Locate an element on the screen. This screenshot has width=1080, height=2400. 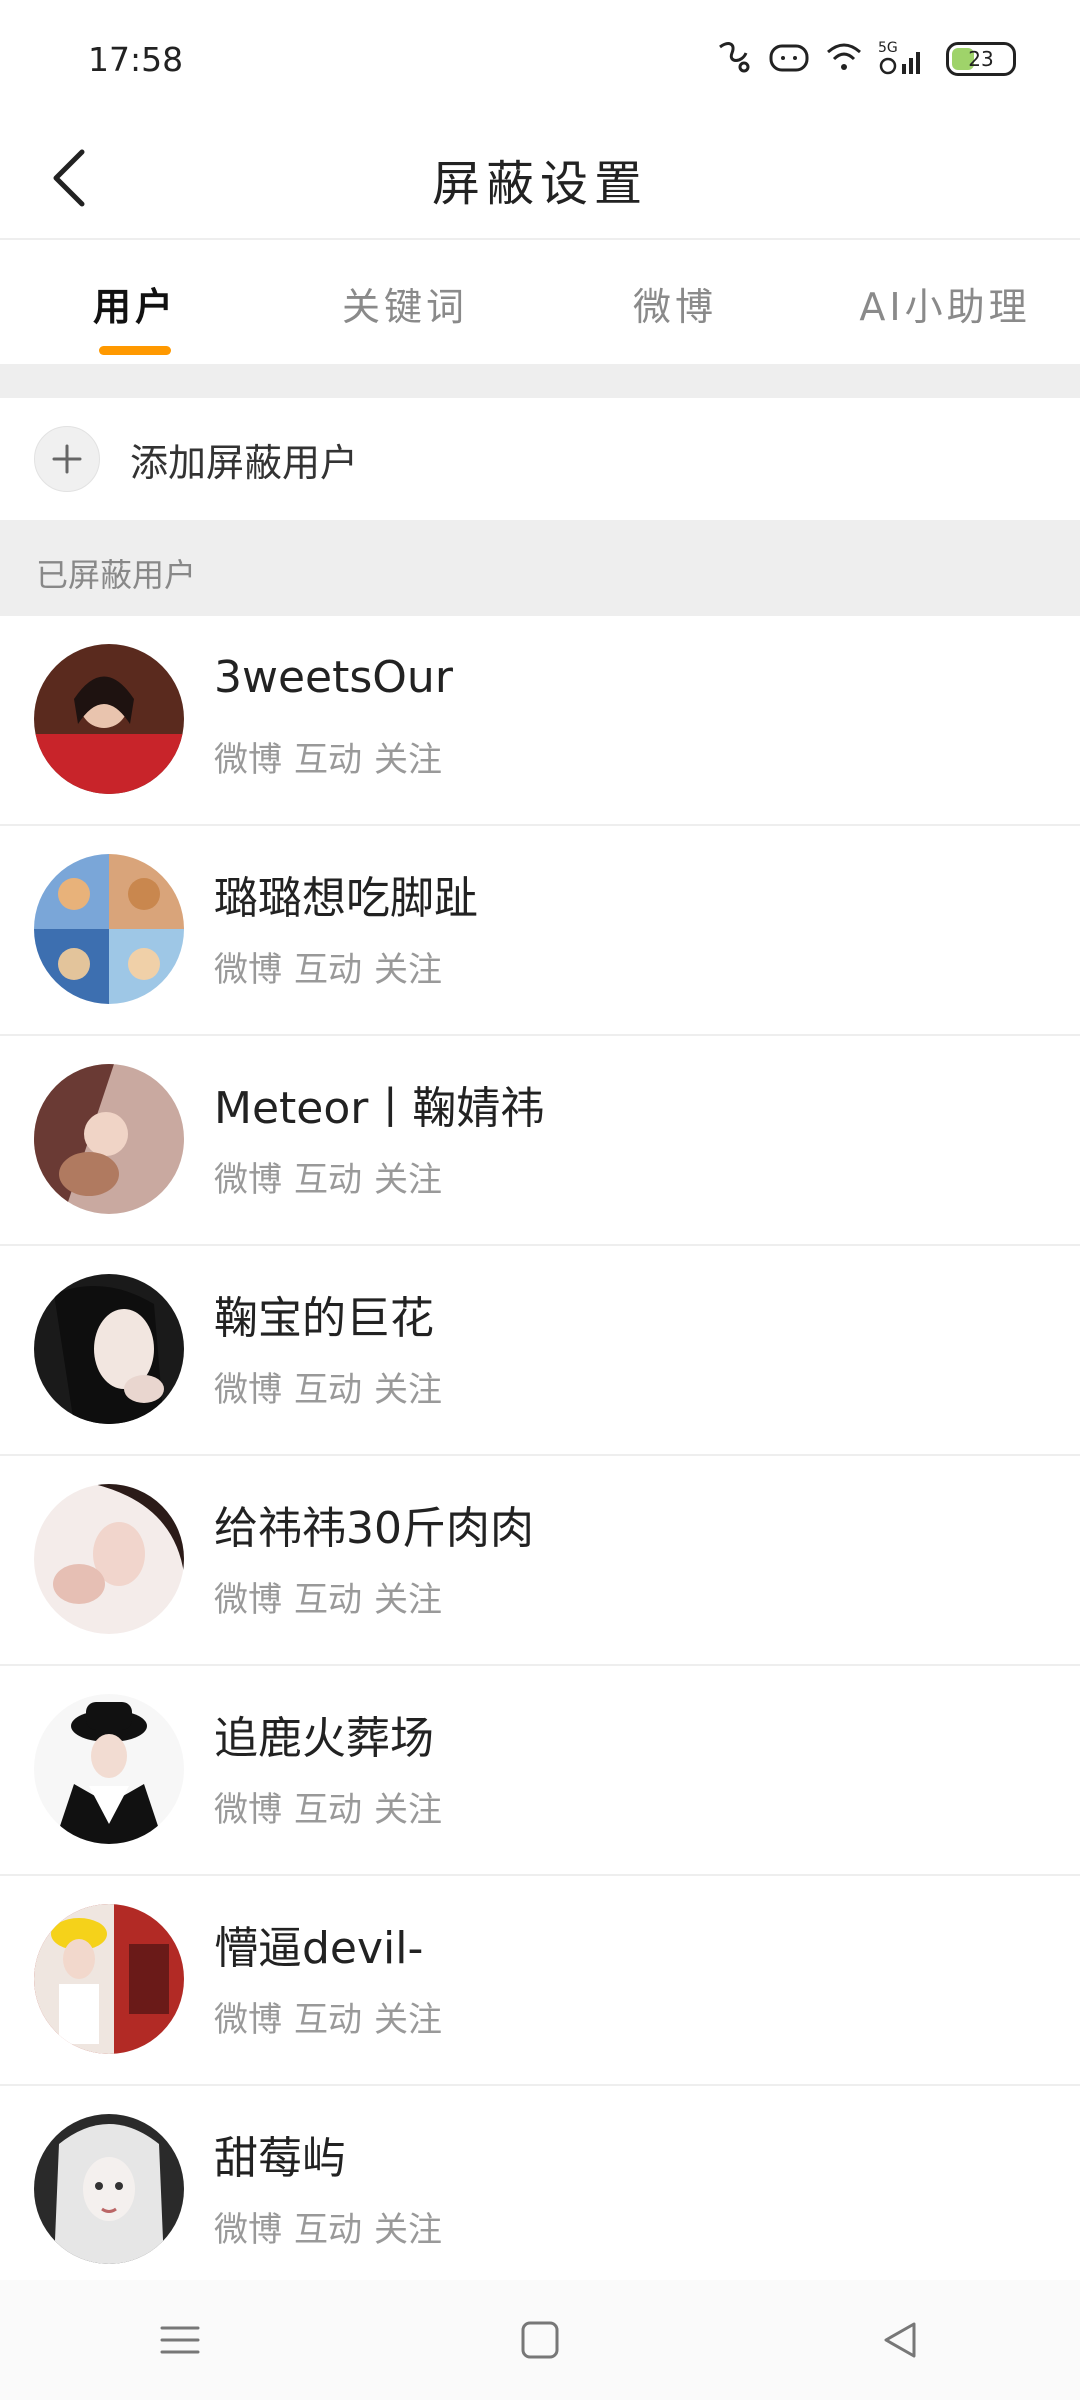
tab-label: AI小助理 is located at coordinates (945, 307).